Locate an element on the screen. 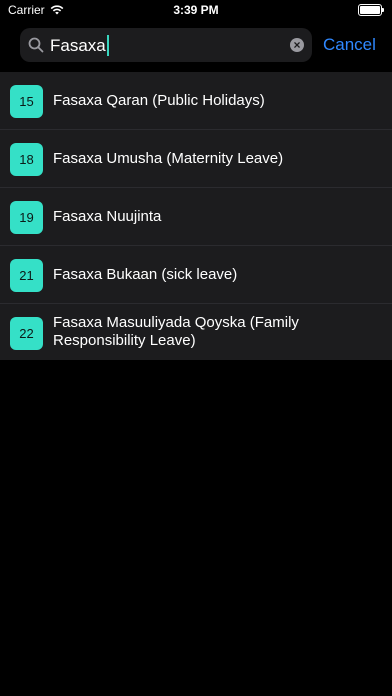  item-title: Fasaxa Bukaan (sick leave) is located at coordinates (145, 274).